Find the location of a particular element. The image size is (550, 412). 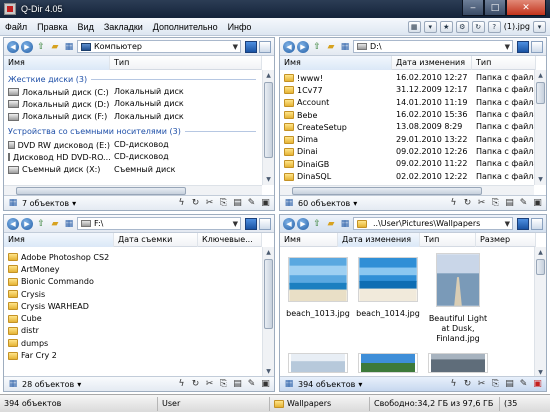

list-item: dumps is located at coordinates (133, 343).